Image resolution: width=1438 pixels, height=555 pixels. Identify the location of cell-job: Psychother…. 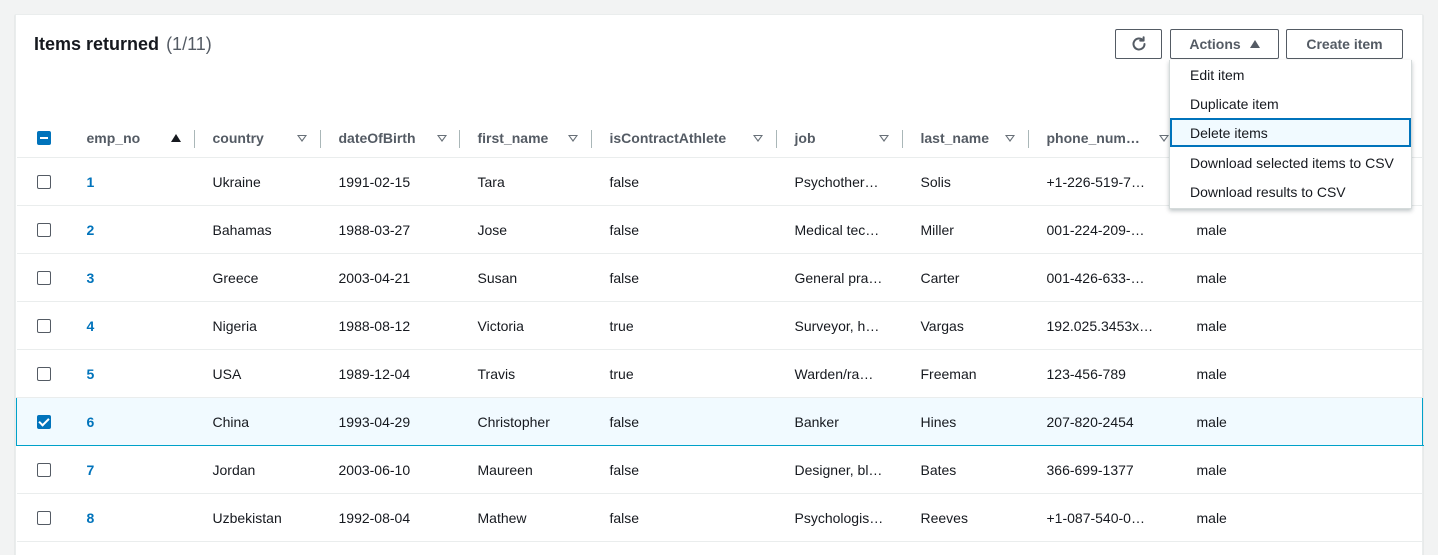
(839, 181).